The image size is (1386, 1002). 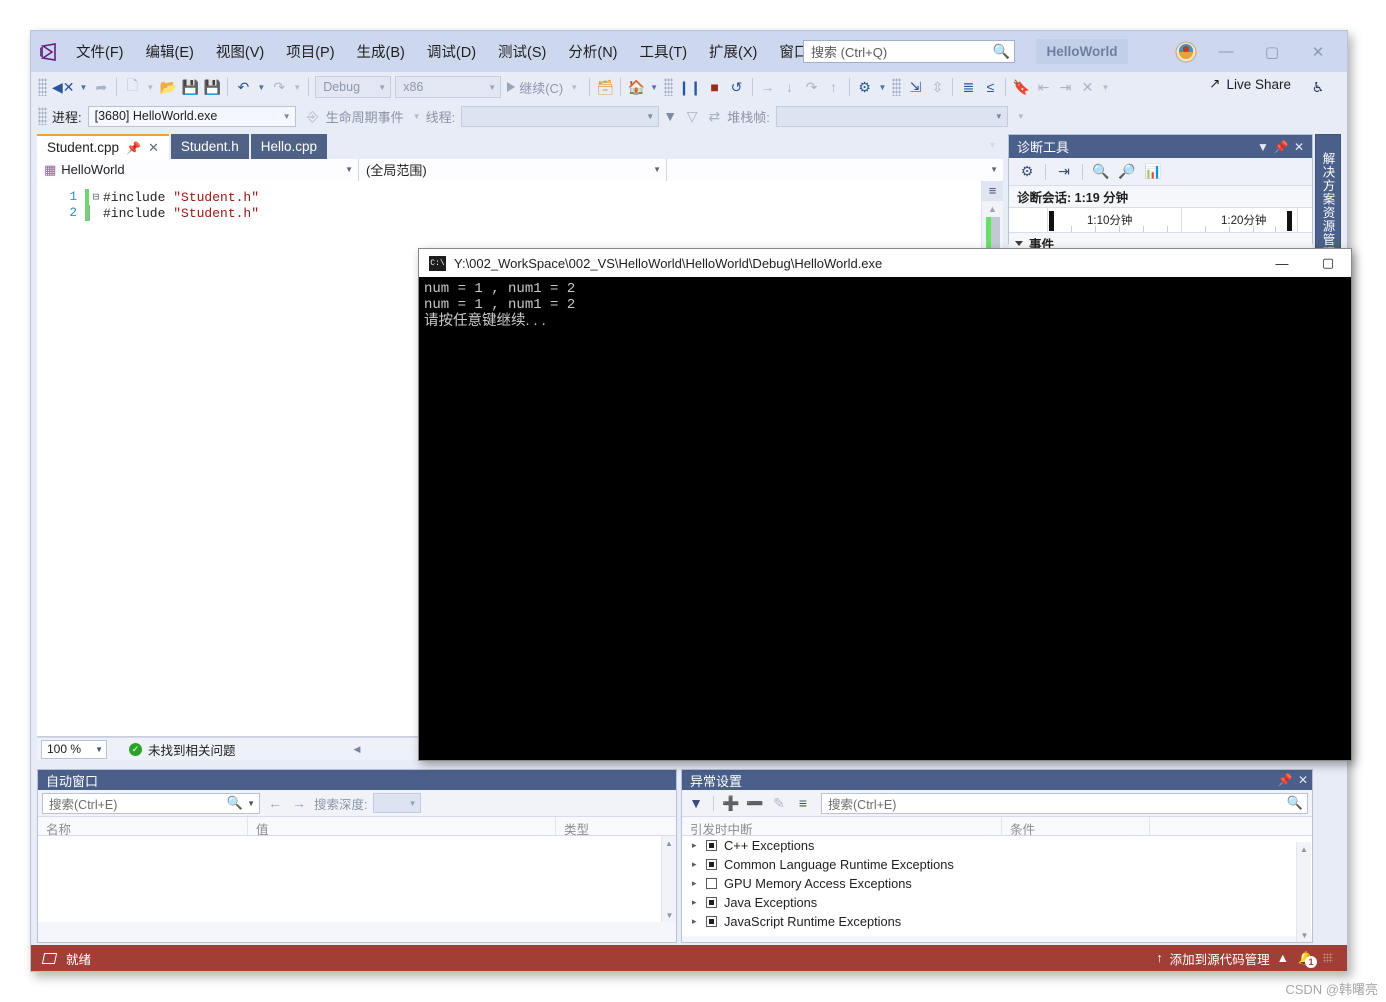 I want to click on table-row: ▸ Common Language Runtime Exceptions, so click(x=997, y=864).